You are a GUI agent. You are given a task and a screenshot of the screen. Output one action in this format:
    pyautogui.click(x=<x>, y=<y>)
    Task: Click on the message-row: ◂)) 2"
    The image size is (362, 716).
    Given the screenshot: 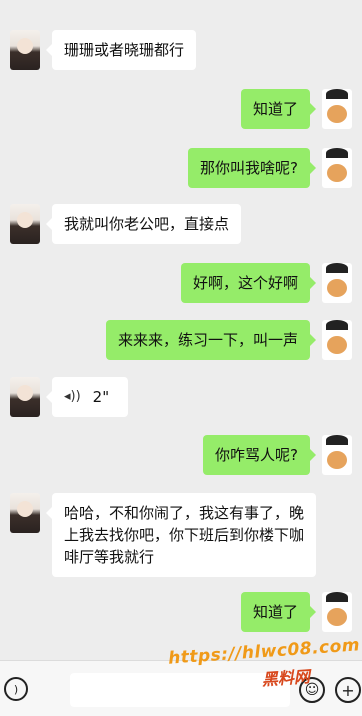 What is the action you would take?
    pyautogui.click(x=69, y=397)
    